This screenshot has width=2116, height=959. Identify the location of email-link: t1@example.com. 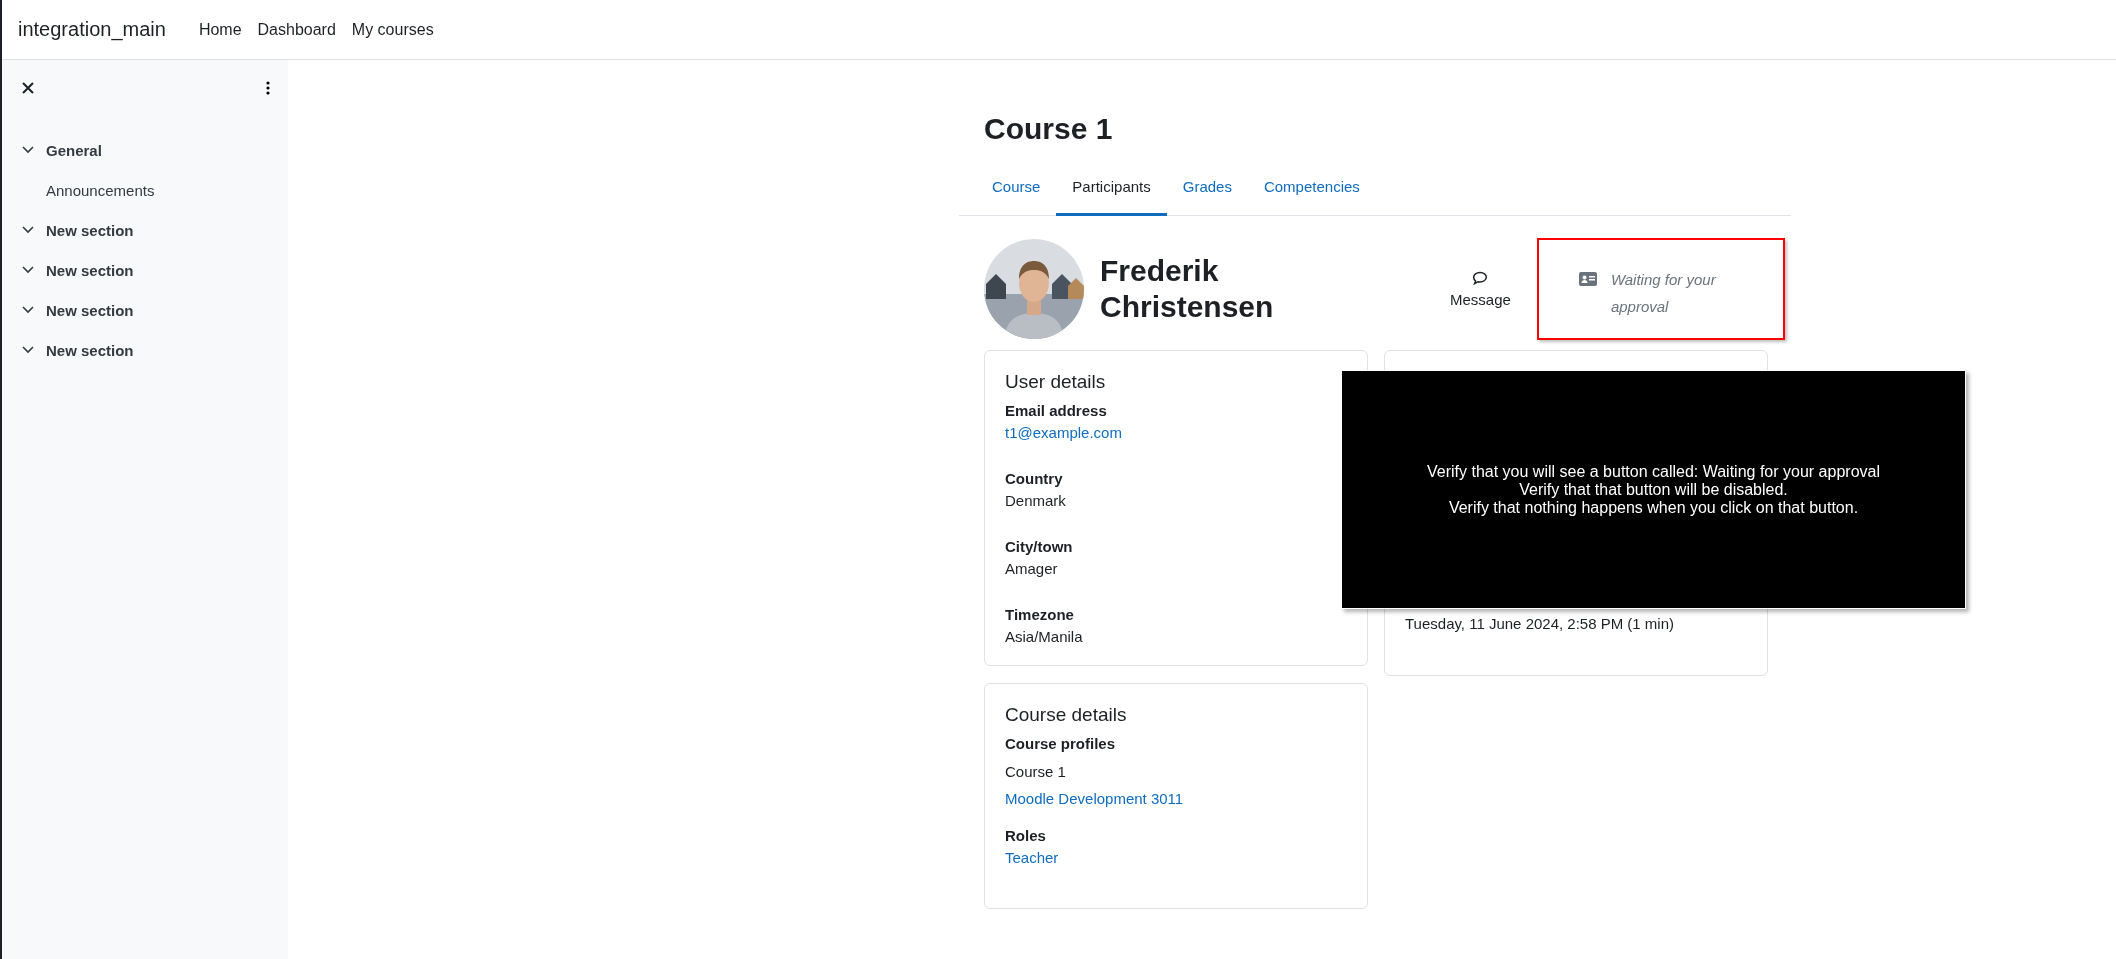
(1063, 433).